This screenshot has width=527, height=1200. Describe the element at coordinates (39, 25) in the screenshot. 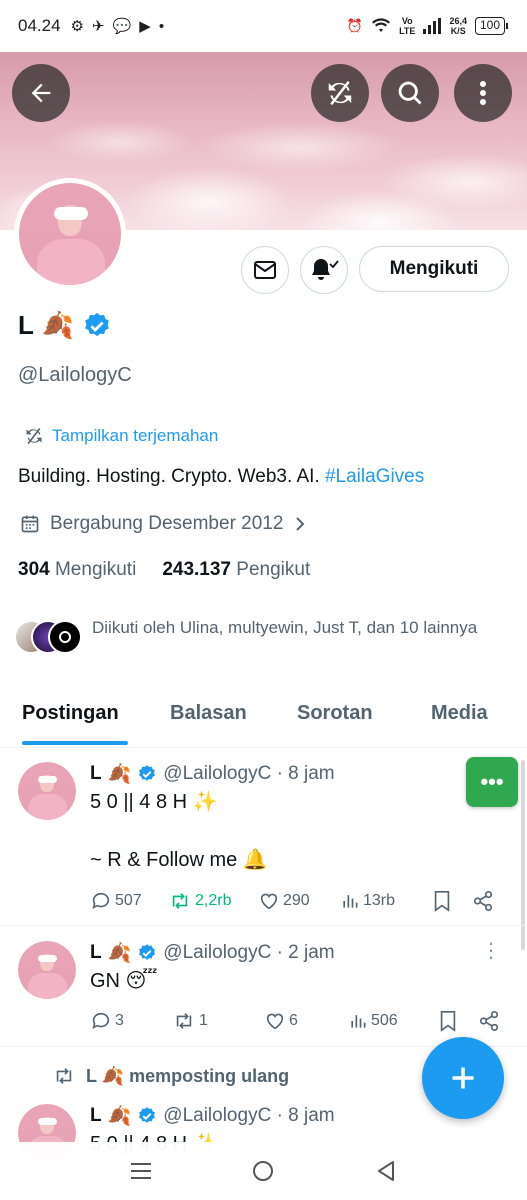

I see `status-time: 04.24` at that location.